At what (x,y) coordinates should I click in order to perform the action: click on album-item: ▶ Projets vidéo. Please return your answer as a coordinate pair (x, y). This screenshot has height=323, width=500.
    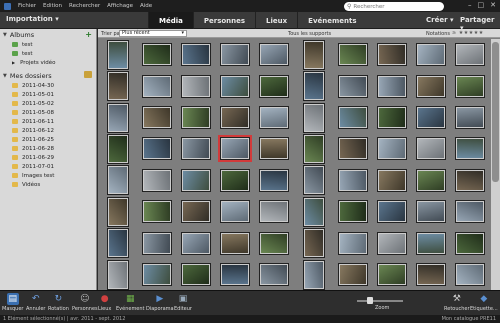
    Looking at the image, I should click on (48, 62).